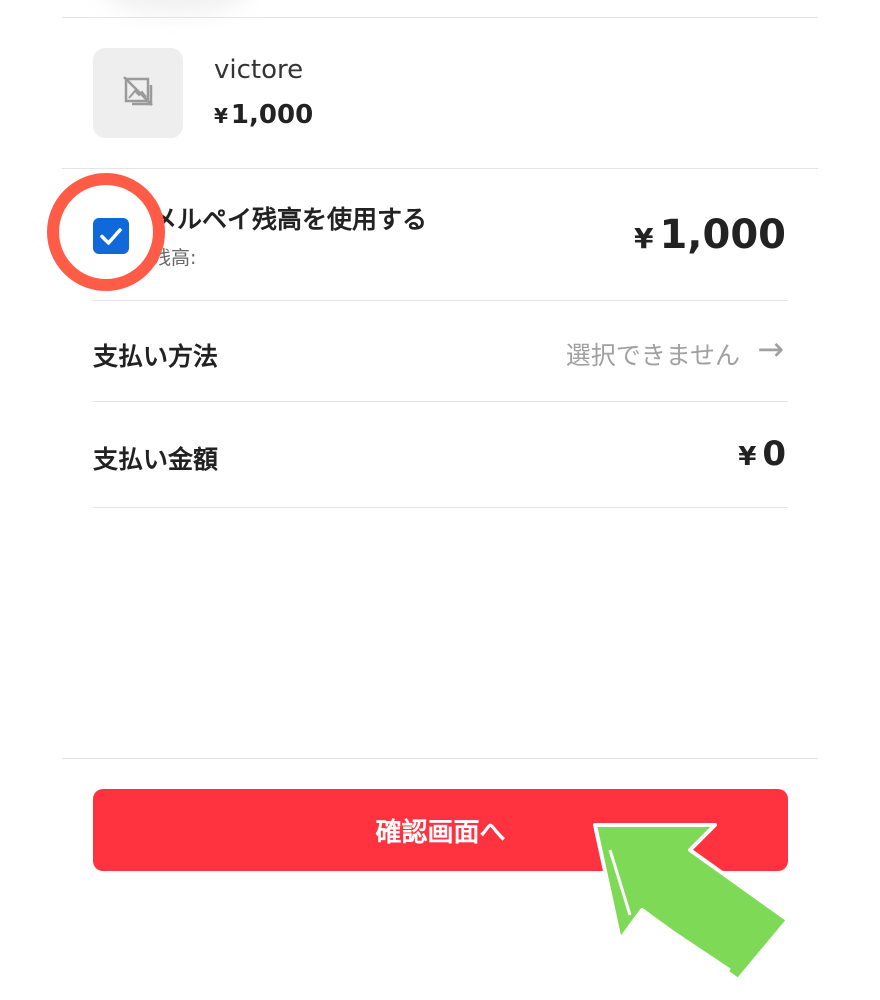 This screenshot has width=880, height=1000. I want to click on use-balance-label: メルペイ残高を使用する, so click(290, 219).